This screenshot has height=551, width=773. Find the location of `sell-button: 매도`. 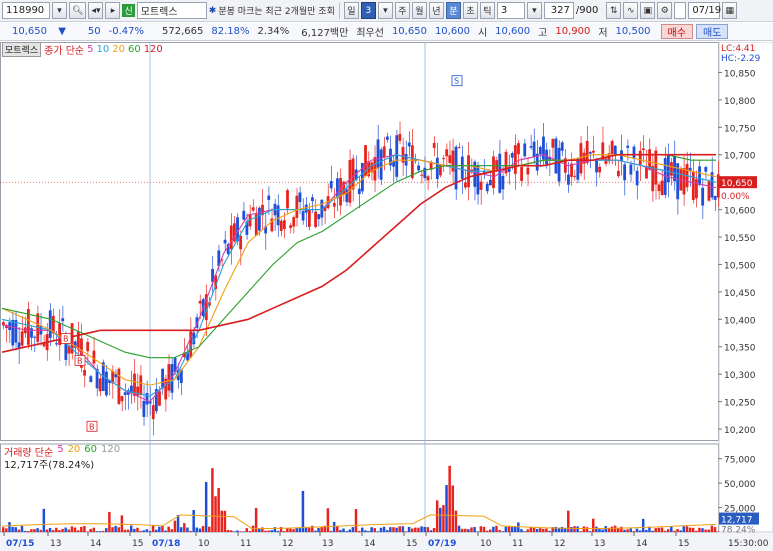

sell-button: 매도 is located at coordinates (712, 31).